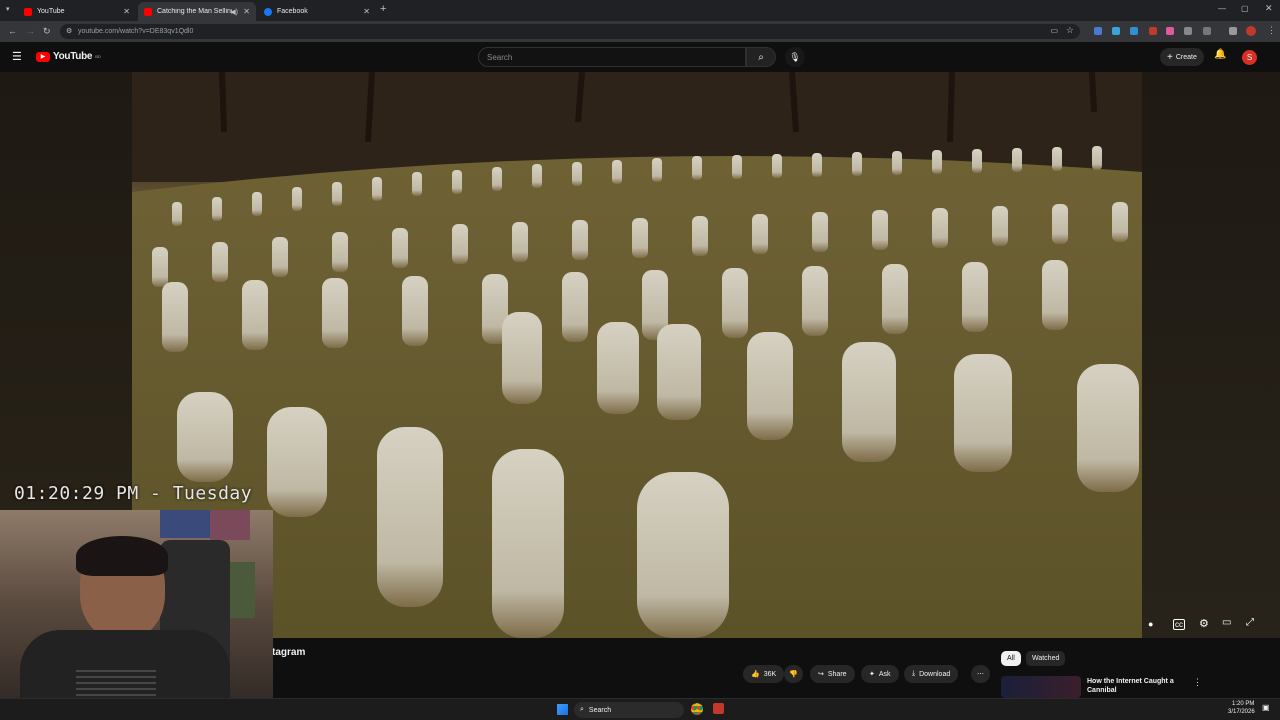 Image resolution: width=1280 pixels, height=720 pixels. Describe the element at coordinates (289, 652) in the screenshot. I see `video-title-fragment: tagram` at that location.